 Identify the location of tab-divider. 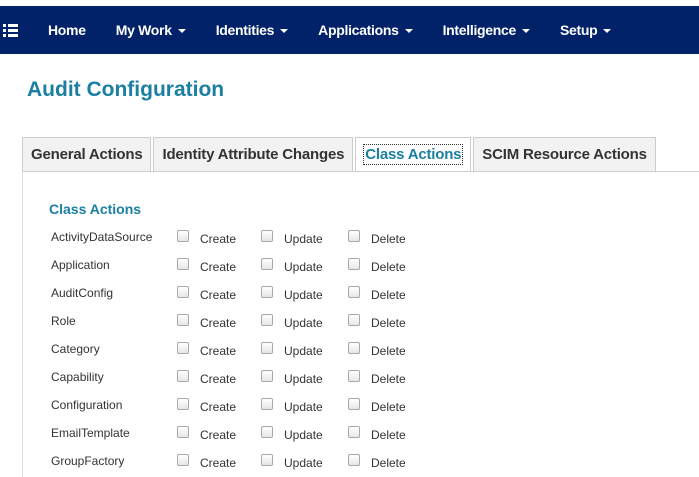
(360, 171).